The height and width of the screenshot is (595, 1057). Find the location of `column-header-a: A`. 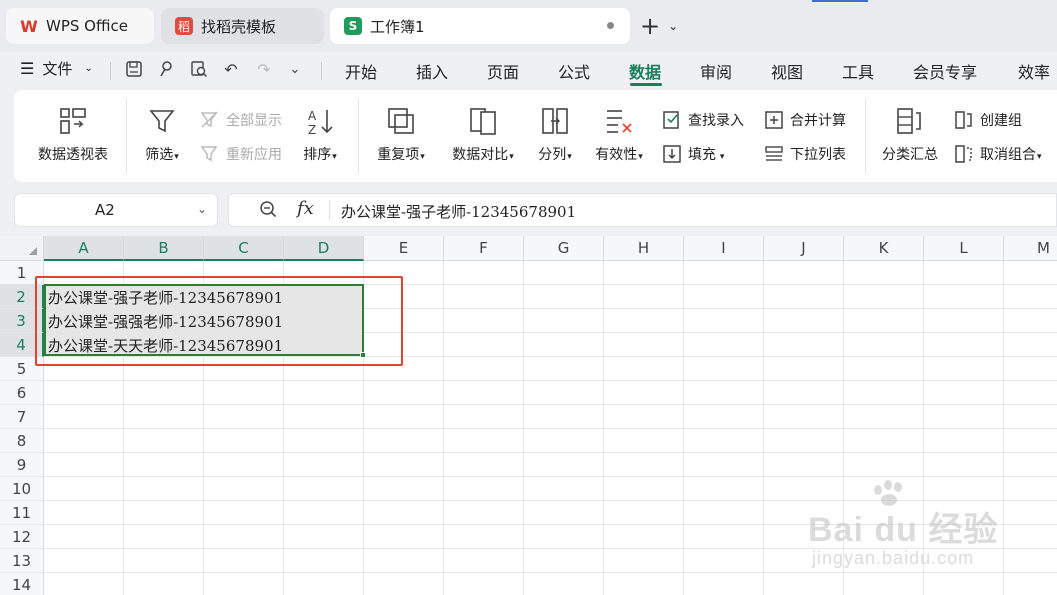

column-header-a: A is located at coordinates (84, 248).